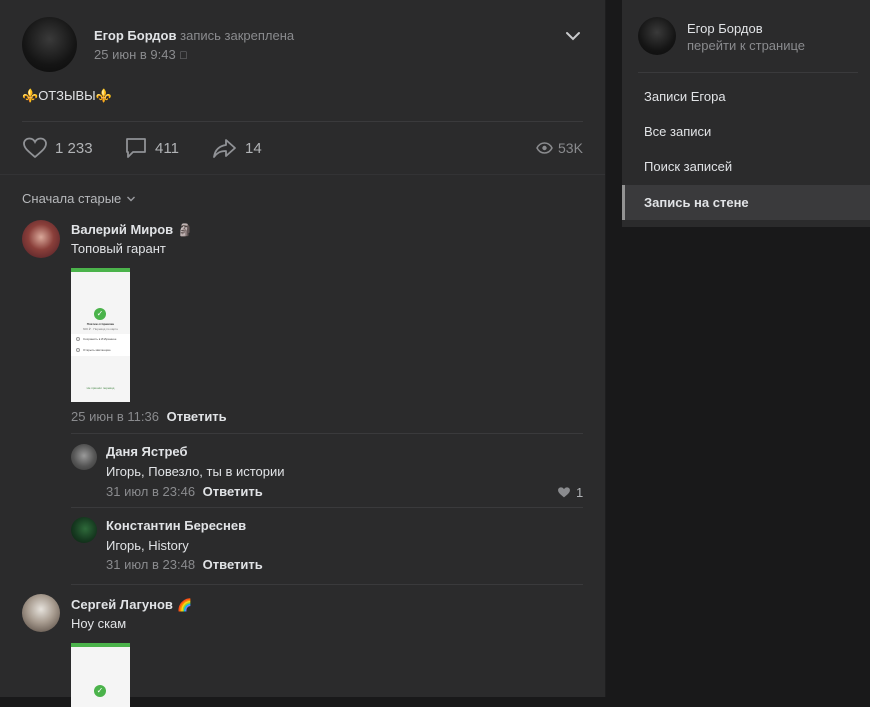  I want to click on comment-button: 411, so click(151, 148).